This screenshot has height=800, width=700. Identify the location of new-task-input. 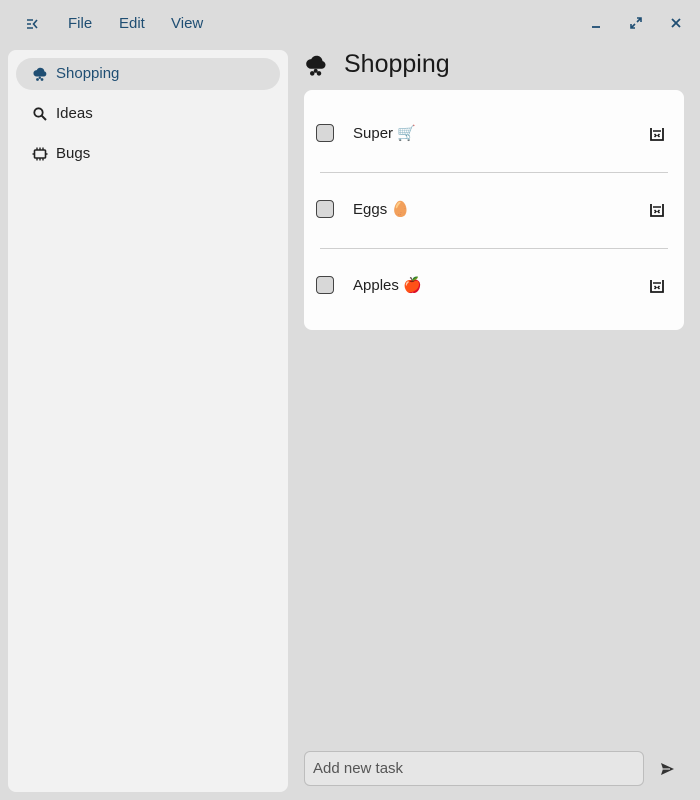
(474, 768).